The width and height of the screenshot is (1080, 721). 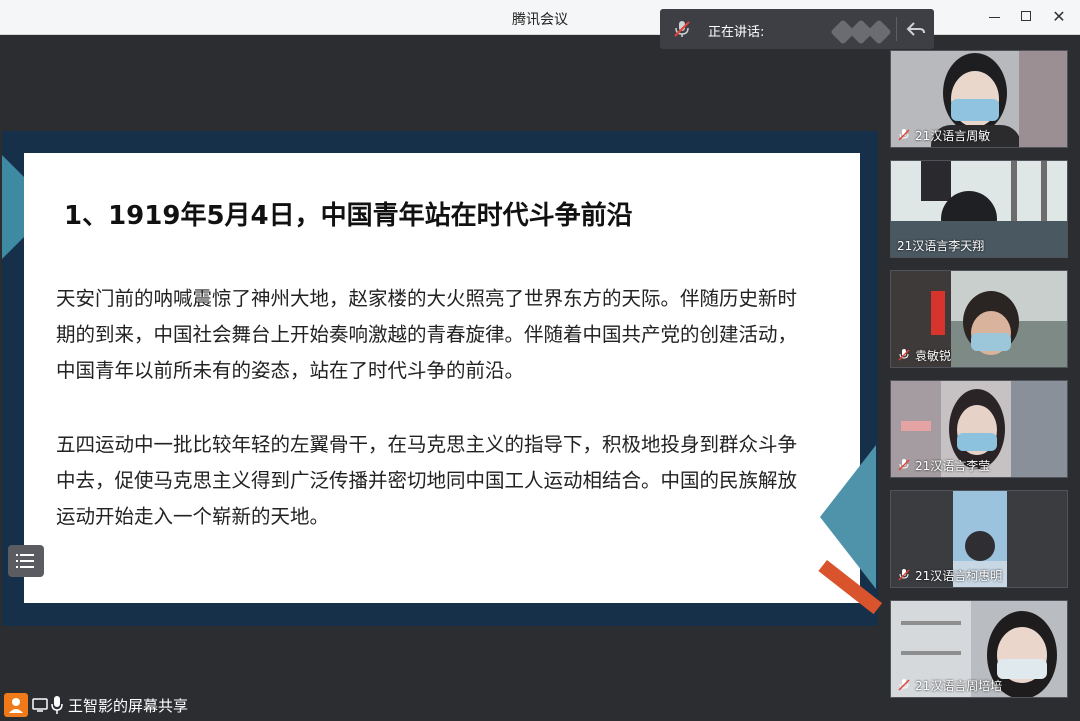 I want to click on participant-tile: 21汉语言李天翔, so click(x=979, y=209).